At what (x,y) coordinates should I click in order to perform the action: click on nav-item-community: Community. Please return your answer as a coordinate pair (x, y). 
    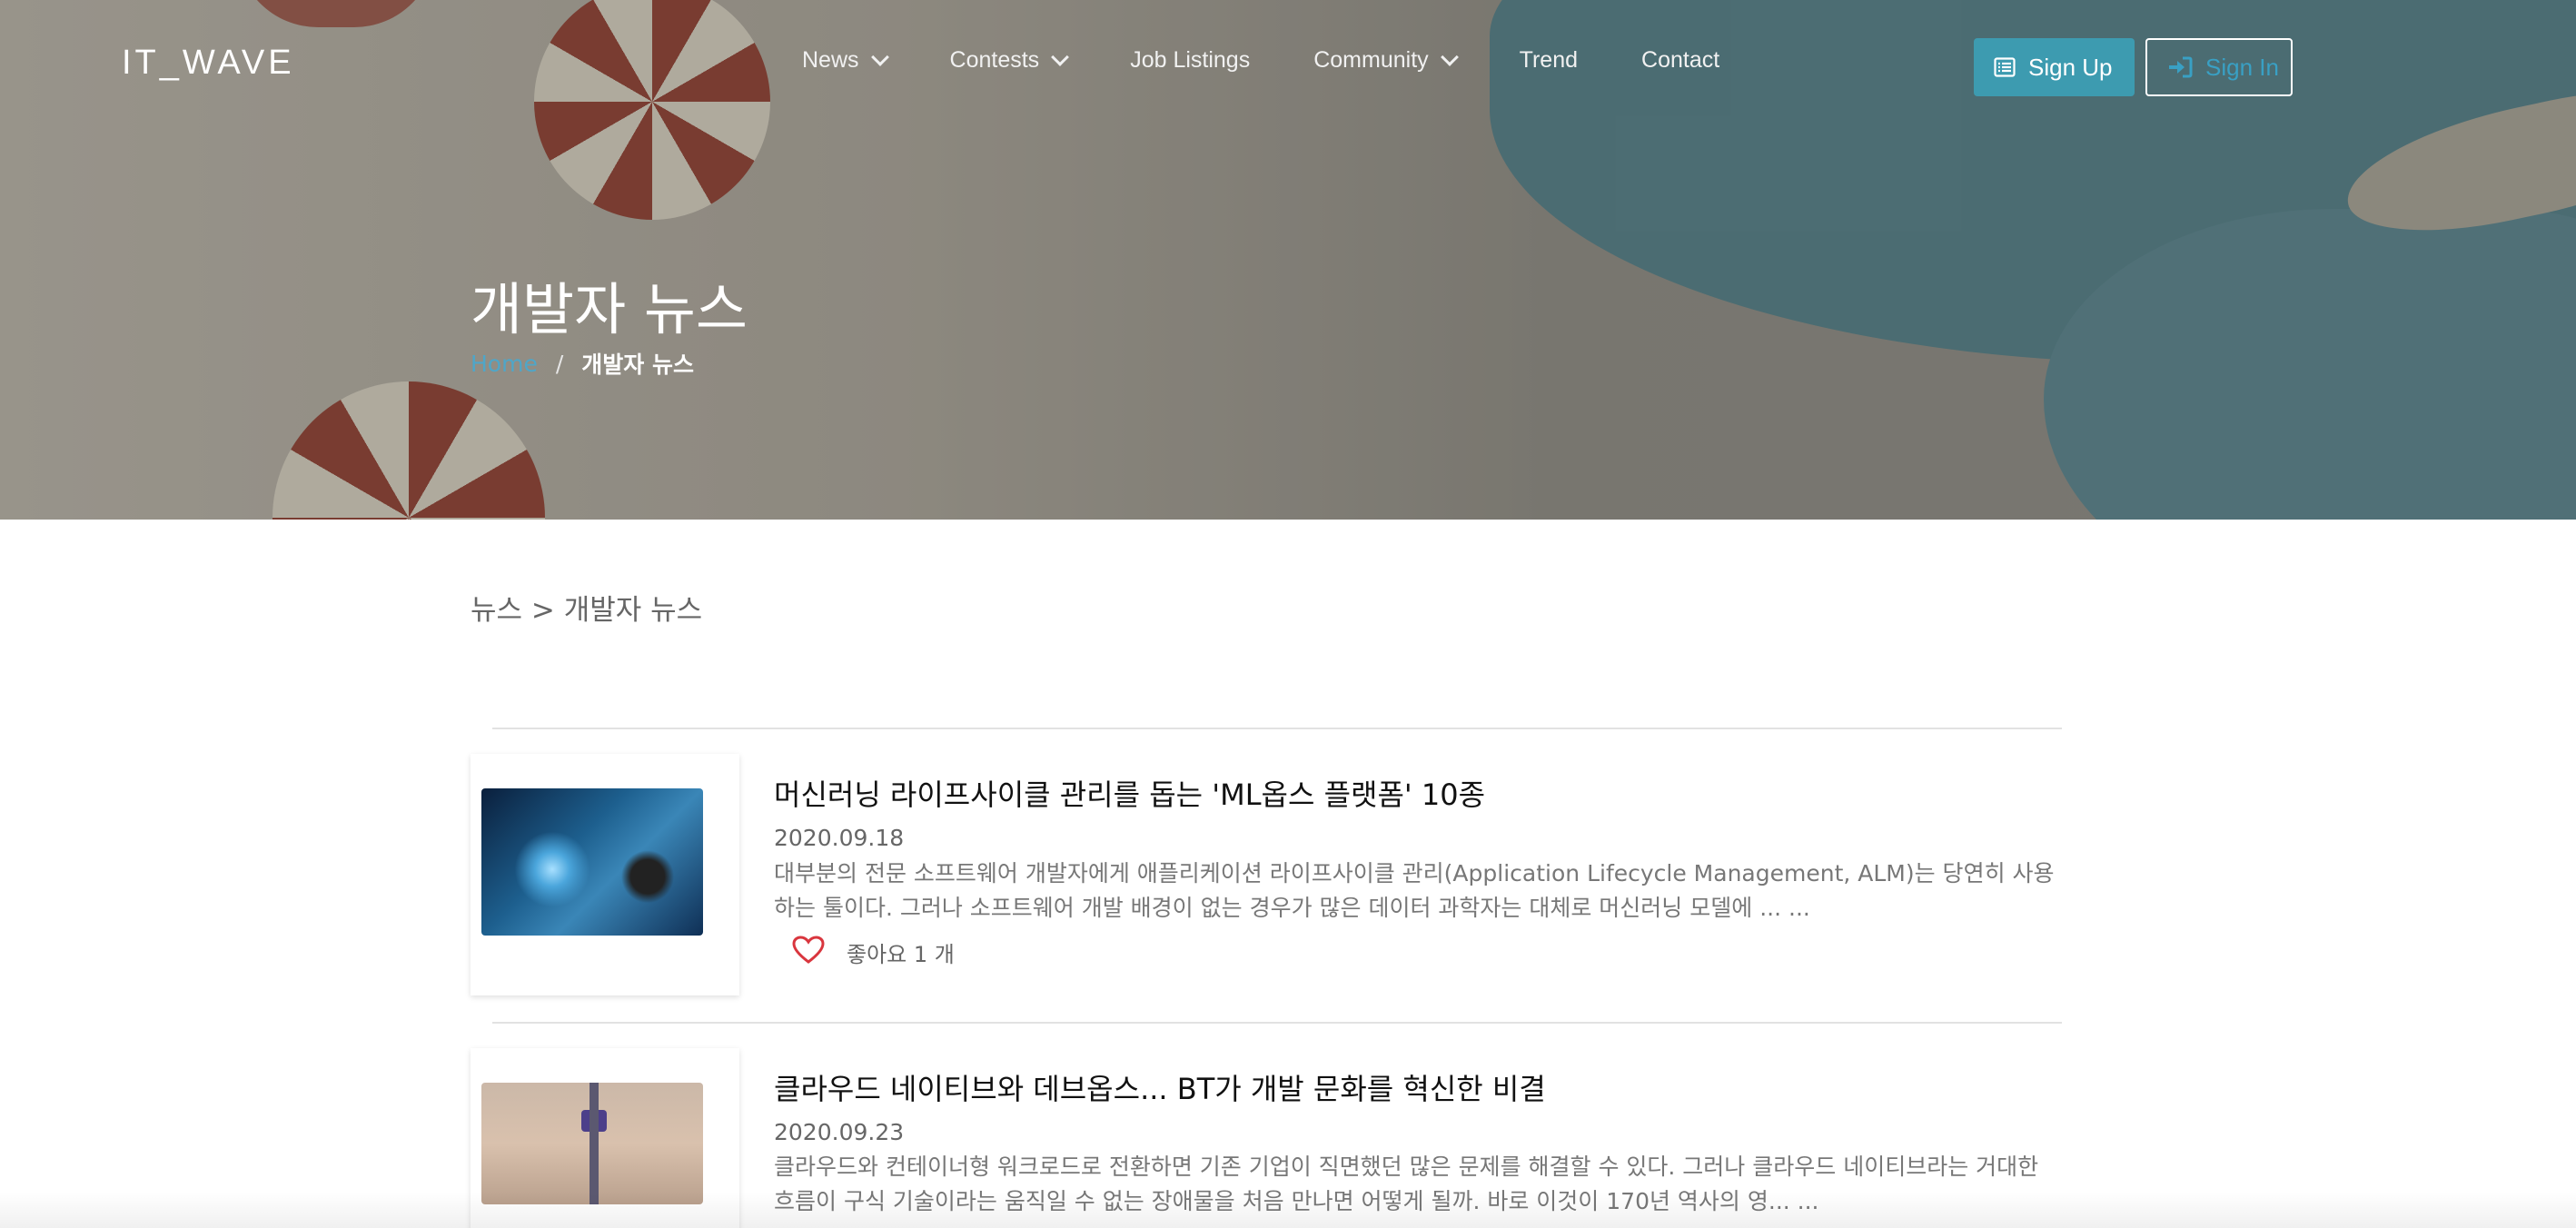
    Looking at the image, I should click on (1386, 60).